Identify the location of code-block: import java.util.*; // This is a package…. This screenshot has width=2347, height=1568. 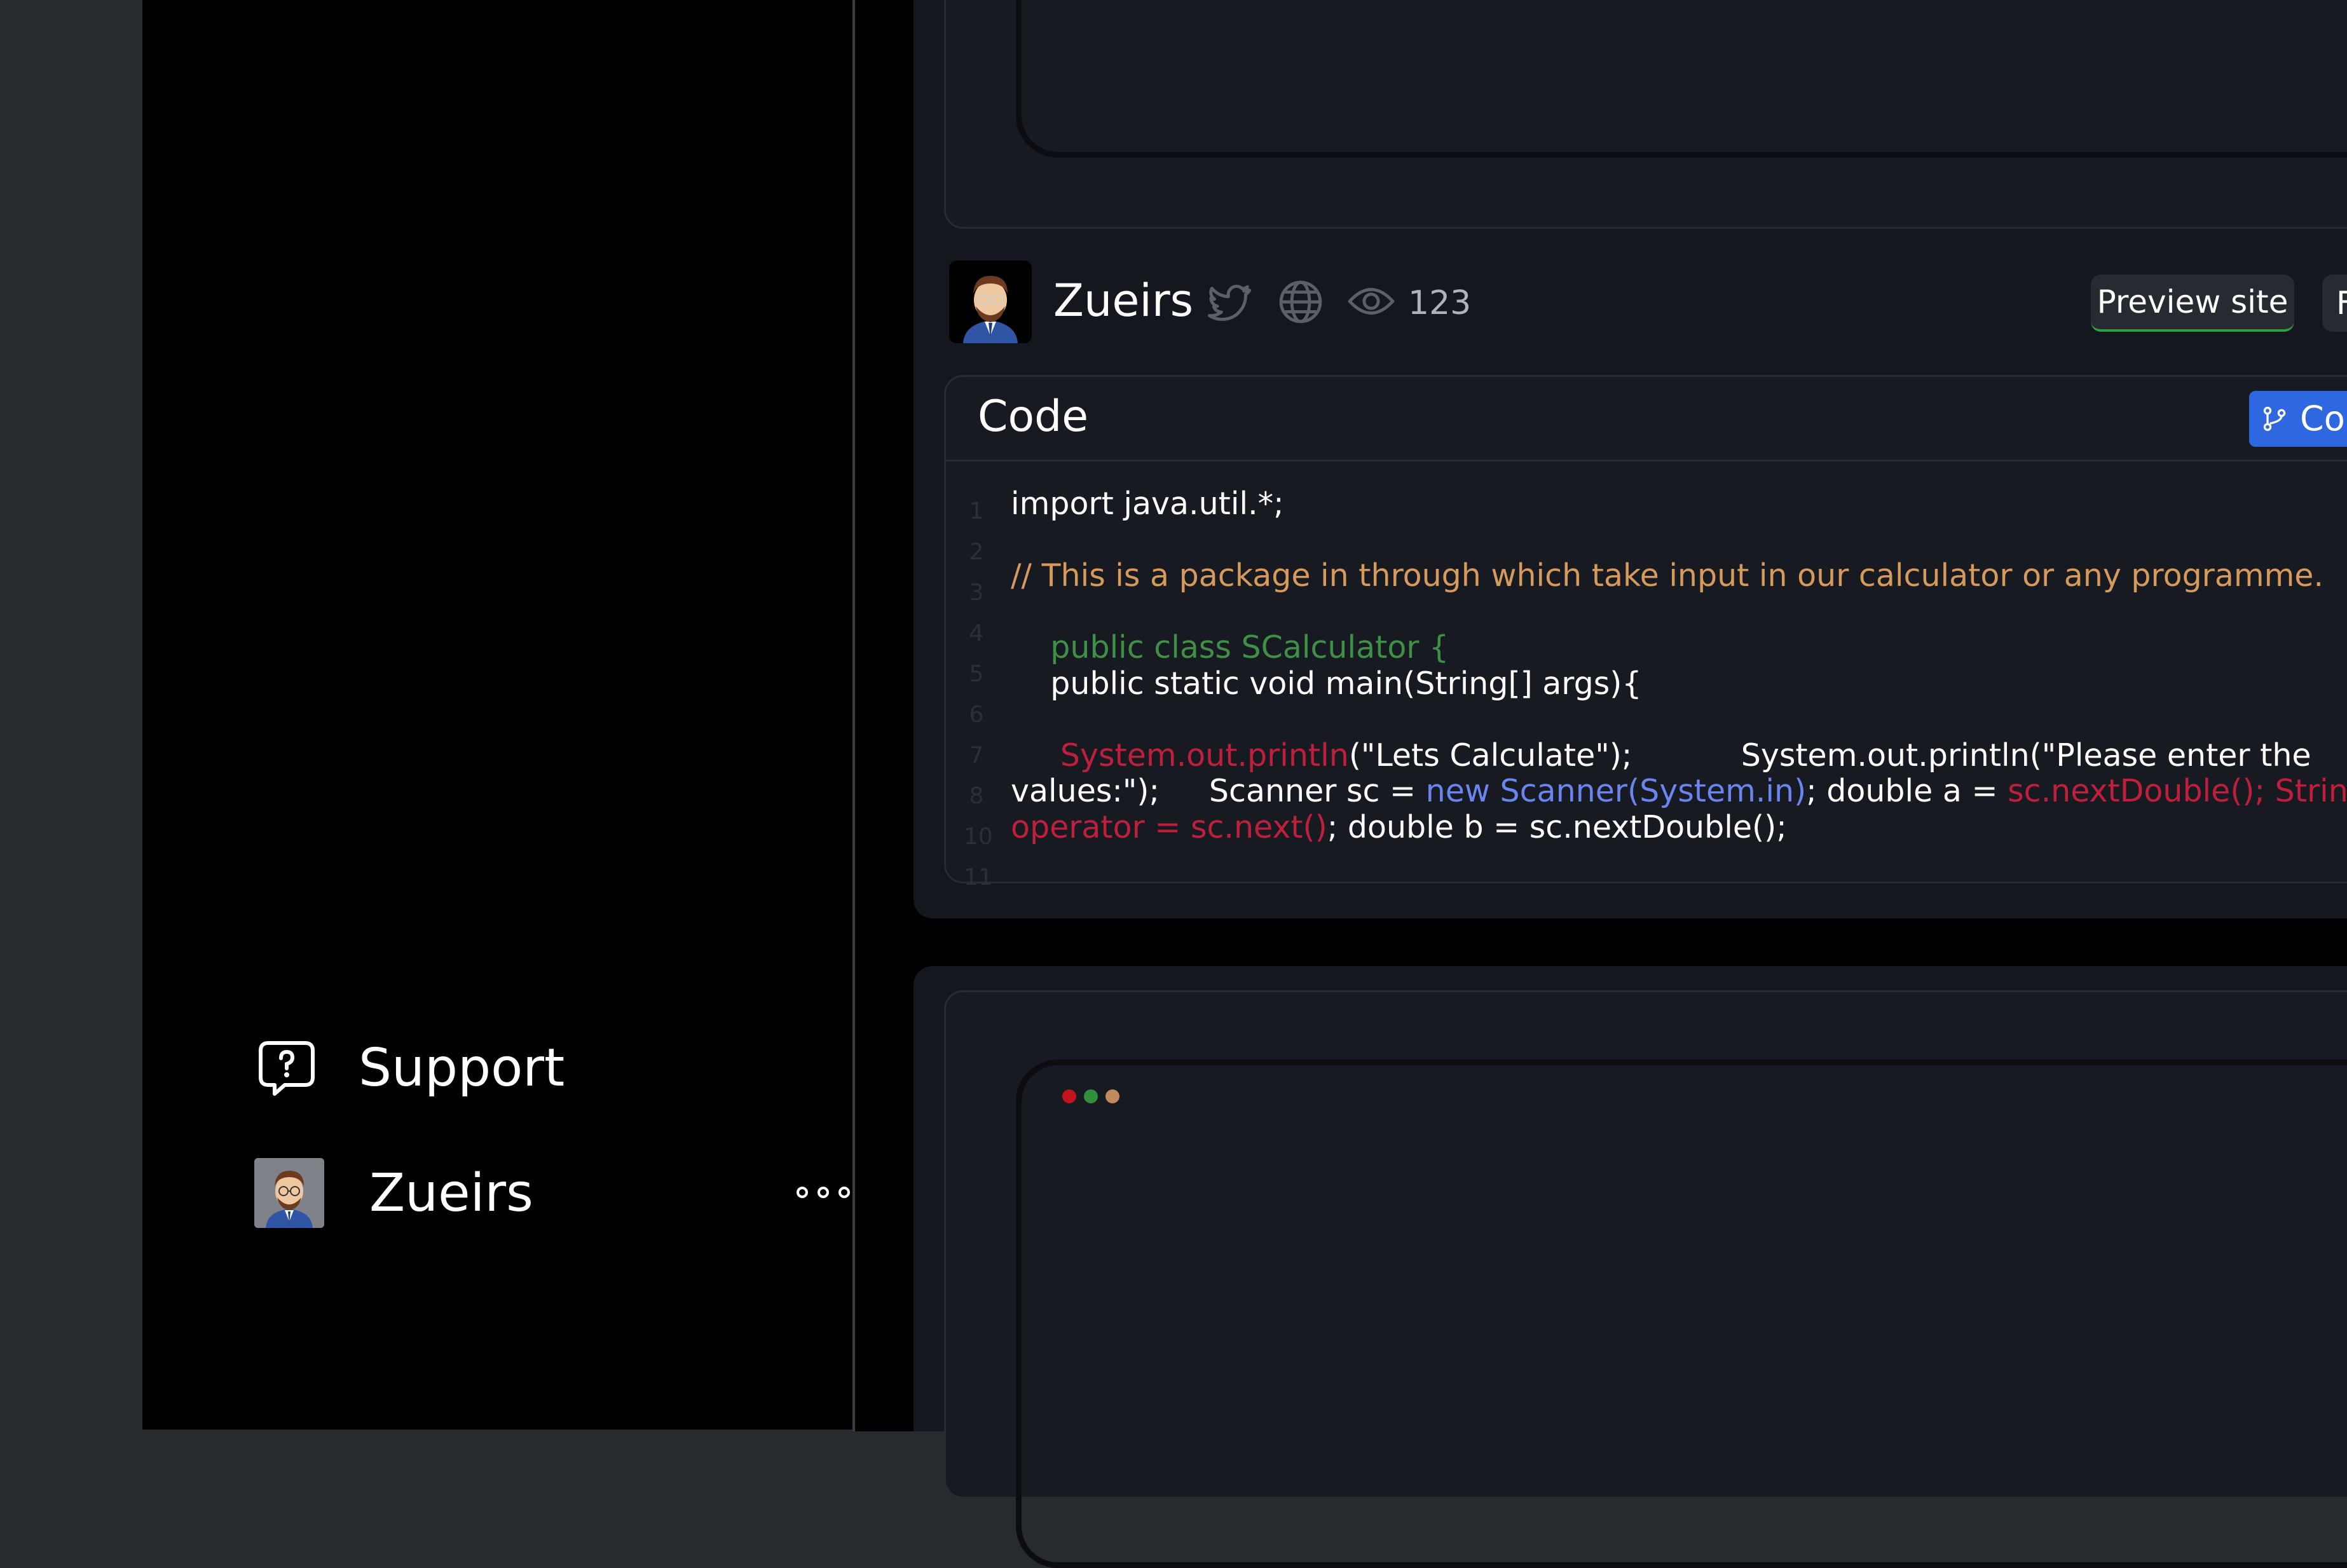
(1679, 665).